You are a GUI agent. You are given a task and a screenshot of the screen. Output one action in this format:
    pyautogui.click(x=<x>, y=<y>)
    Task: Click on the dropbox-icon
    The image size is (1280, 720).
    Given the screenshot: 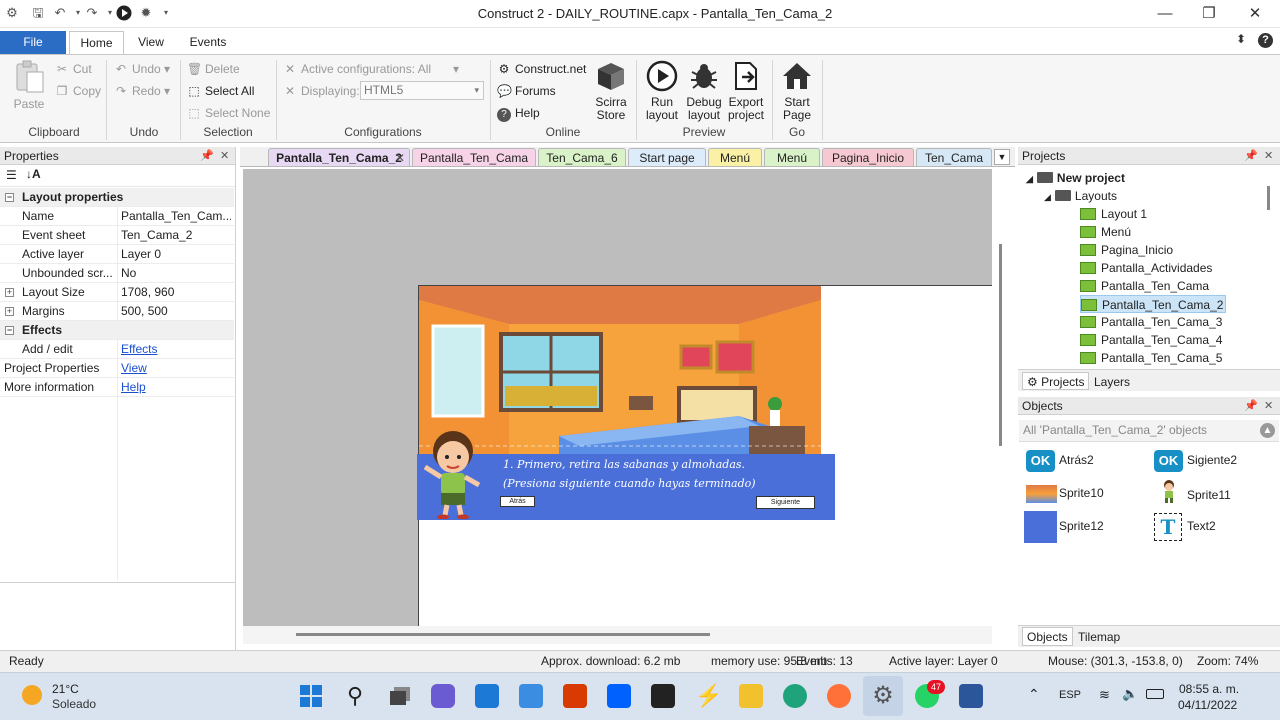 What is the action you would take?
    pyautogui.click(x=619, y=696)
    